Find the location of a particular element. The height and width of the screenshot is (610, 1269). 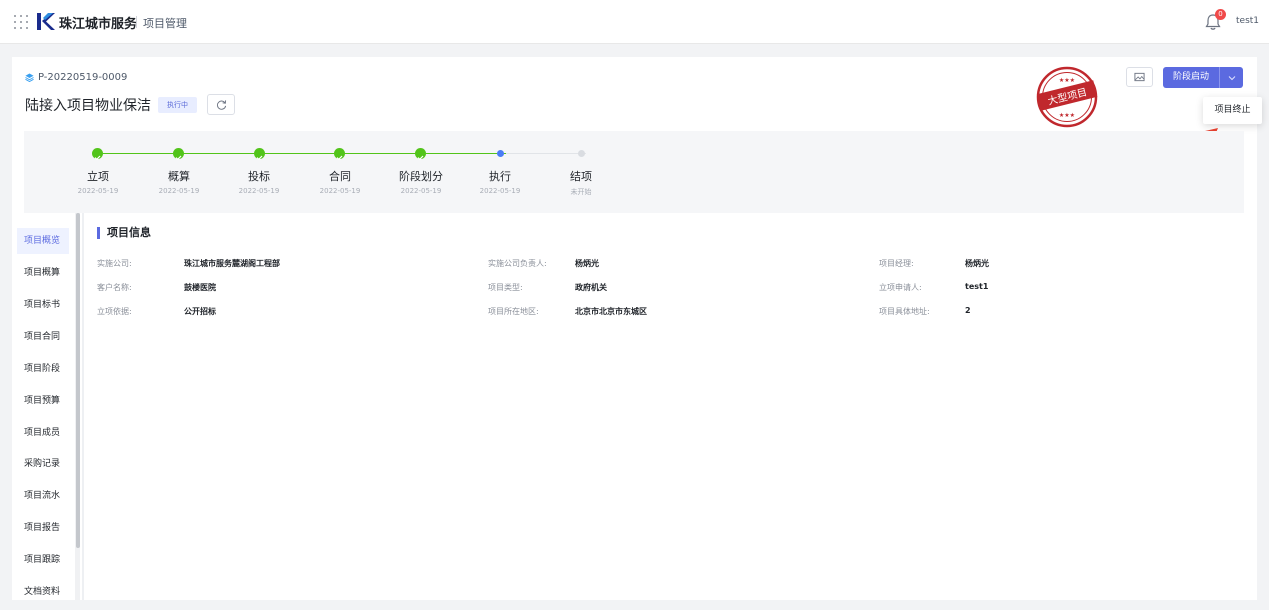

brand-logo-icon is located at coordinates (46, 21).